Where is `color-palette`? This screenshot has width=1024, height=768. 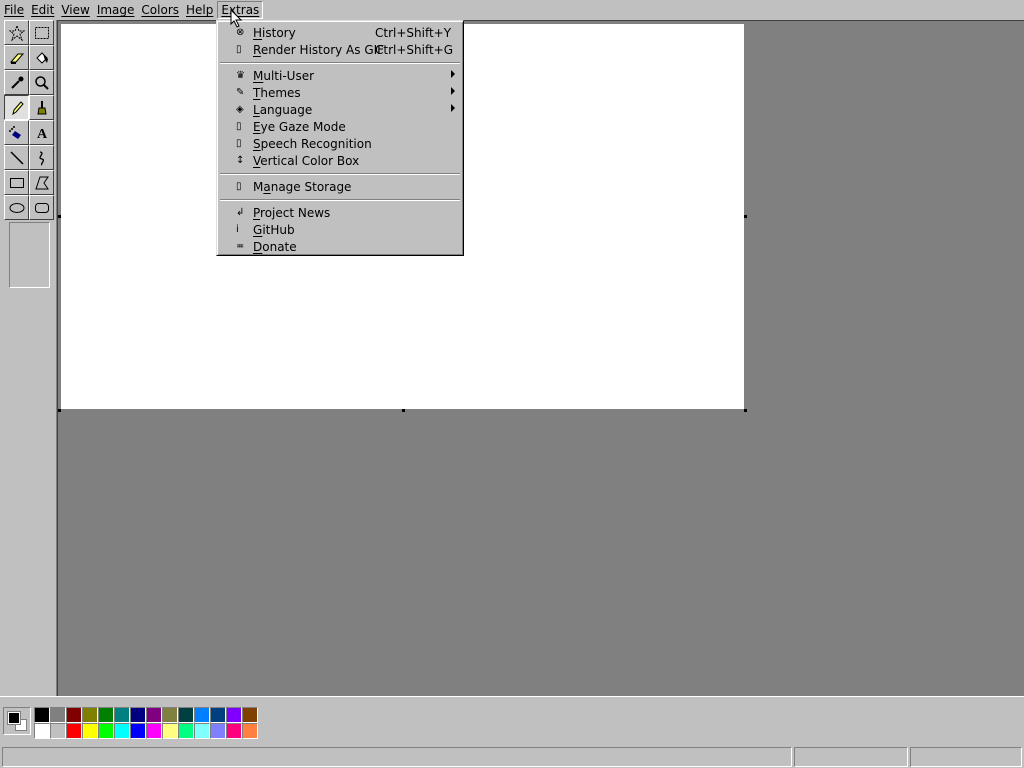
color-palette is located at coordinates (146, 723).